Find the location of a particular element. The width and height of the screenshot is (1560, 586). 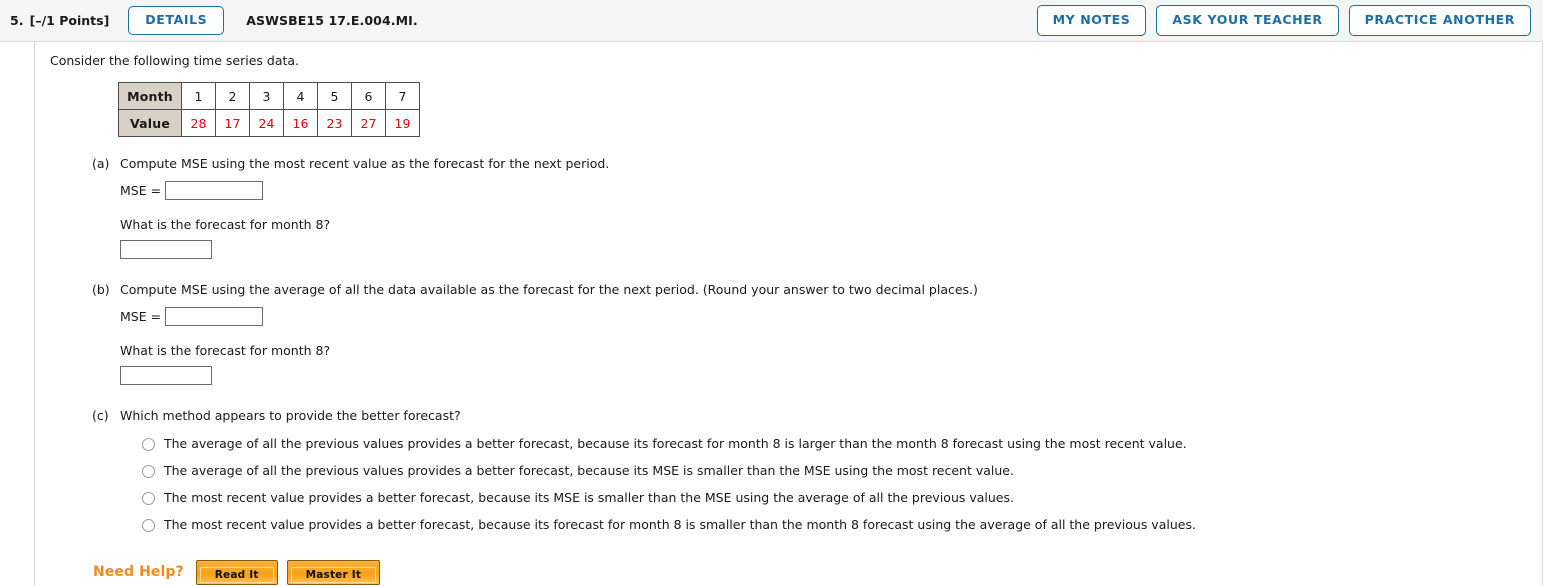

my-notes-button: MY NOTES is located at coordinates (1091, 20).